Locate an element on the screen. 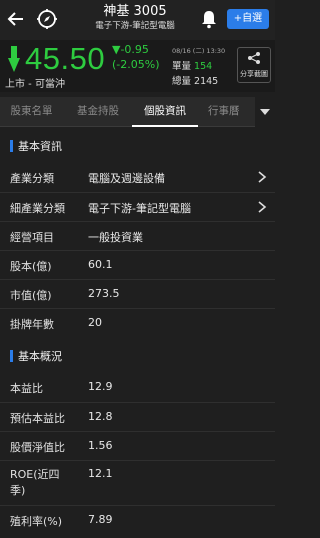  row-label: 產業分類 is located at coordinates (32, 178).